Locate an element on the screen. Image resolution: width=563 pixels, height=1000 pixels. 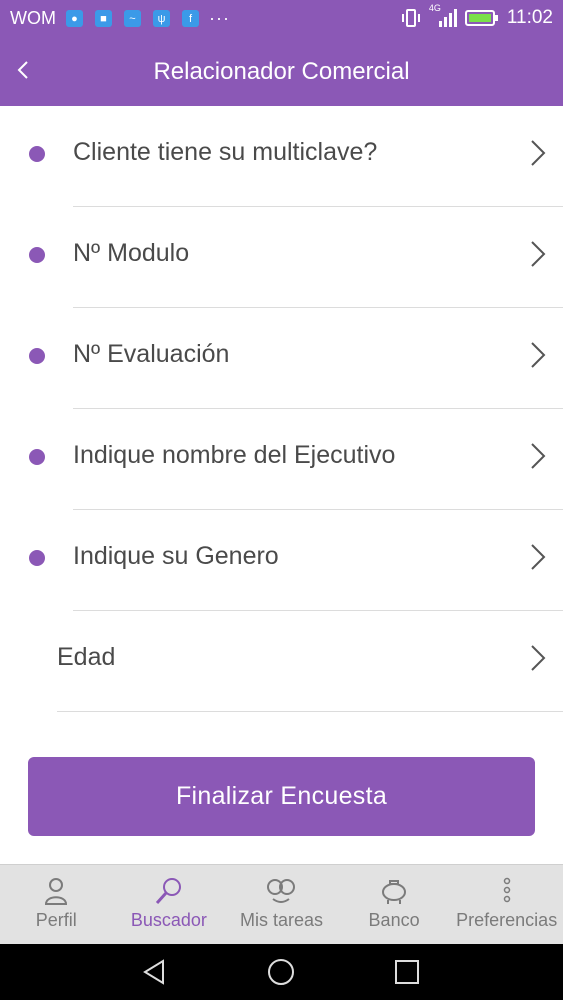
tab-buscador: Buscador is located at coordinates (169, 905).